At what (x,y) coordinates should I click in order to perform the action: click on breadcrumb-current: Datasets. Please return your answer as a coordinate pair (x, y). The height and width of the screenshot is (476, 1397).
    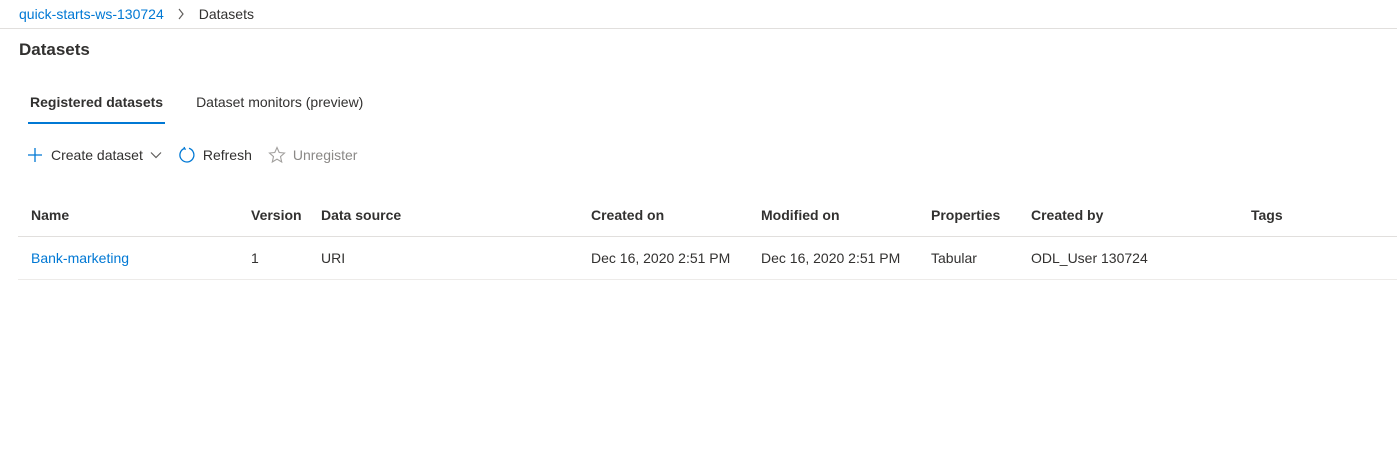
    Looking at the image, I should click on (226, 14).